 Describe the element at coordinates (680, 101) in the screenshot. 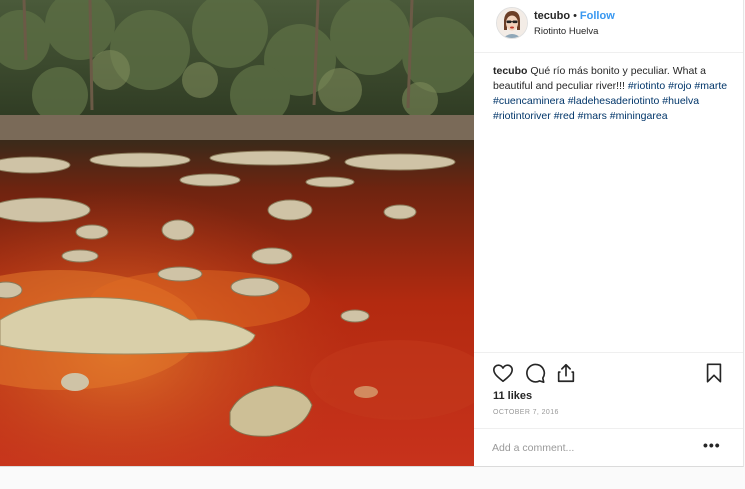

I see `hashtag-link: #huelva` at that location.